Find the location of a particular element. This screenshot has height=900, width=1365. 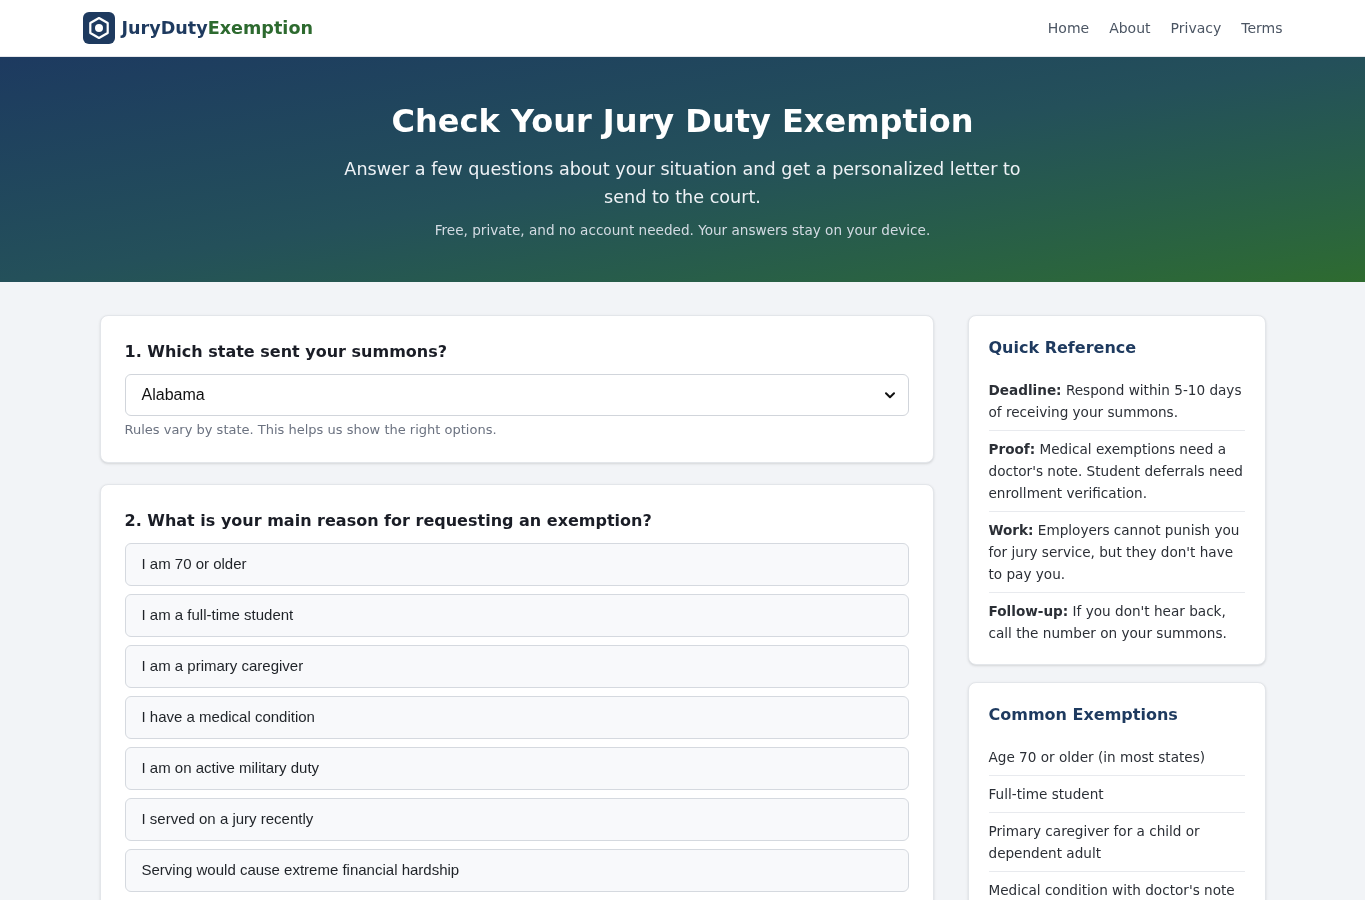

reference-text: Medical condition with doctor's note is located at coordinates (1112, 890).